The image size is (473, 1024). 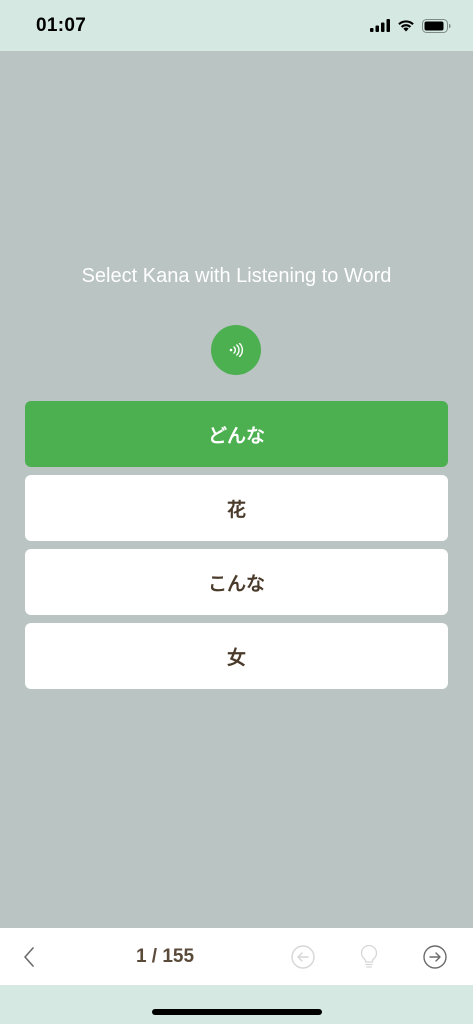 What do you see at coordinates (236, 956) in the screenshot?
I see `bottom-toolbar: 1 / 155` at bounding box center [236, 956].